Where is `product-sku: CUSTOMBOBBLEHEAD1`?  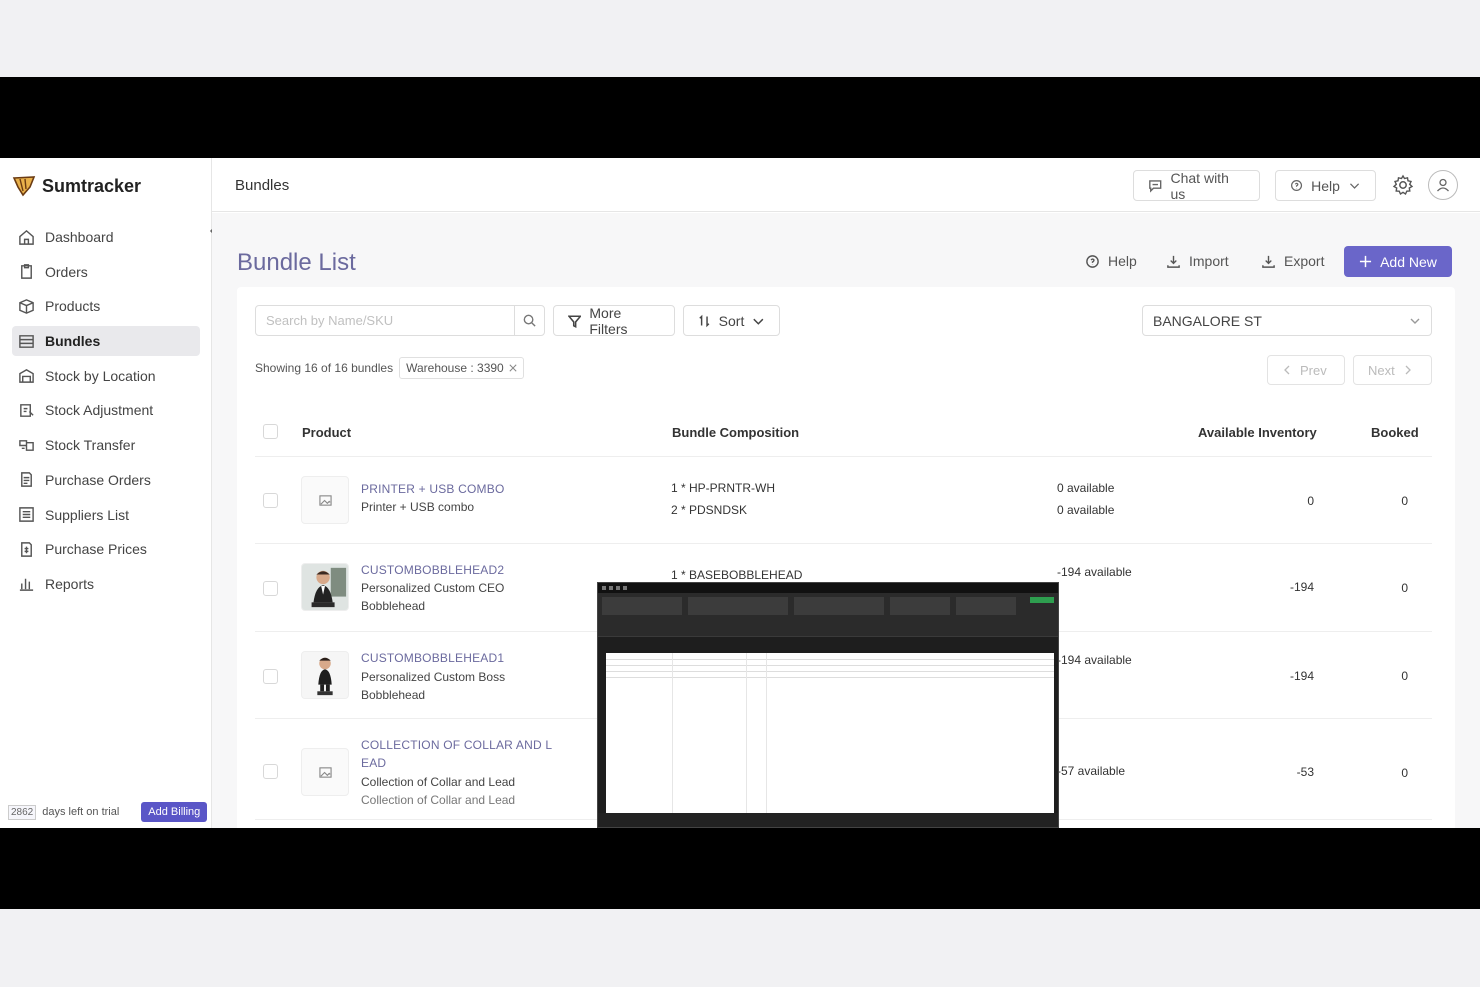
product-sku: CUSTOMBOBBLEHEAD1 is located at coordinates (432, 658).